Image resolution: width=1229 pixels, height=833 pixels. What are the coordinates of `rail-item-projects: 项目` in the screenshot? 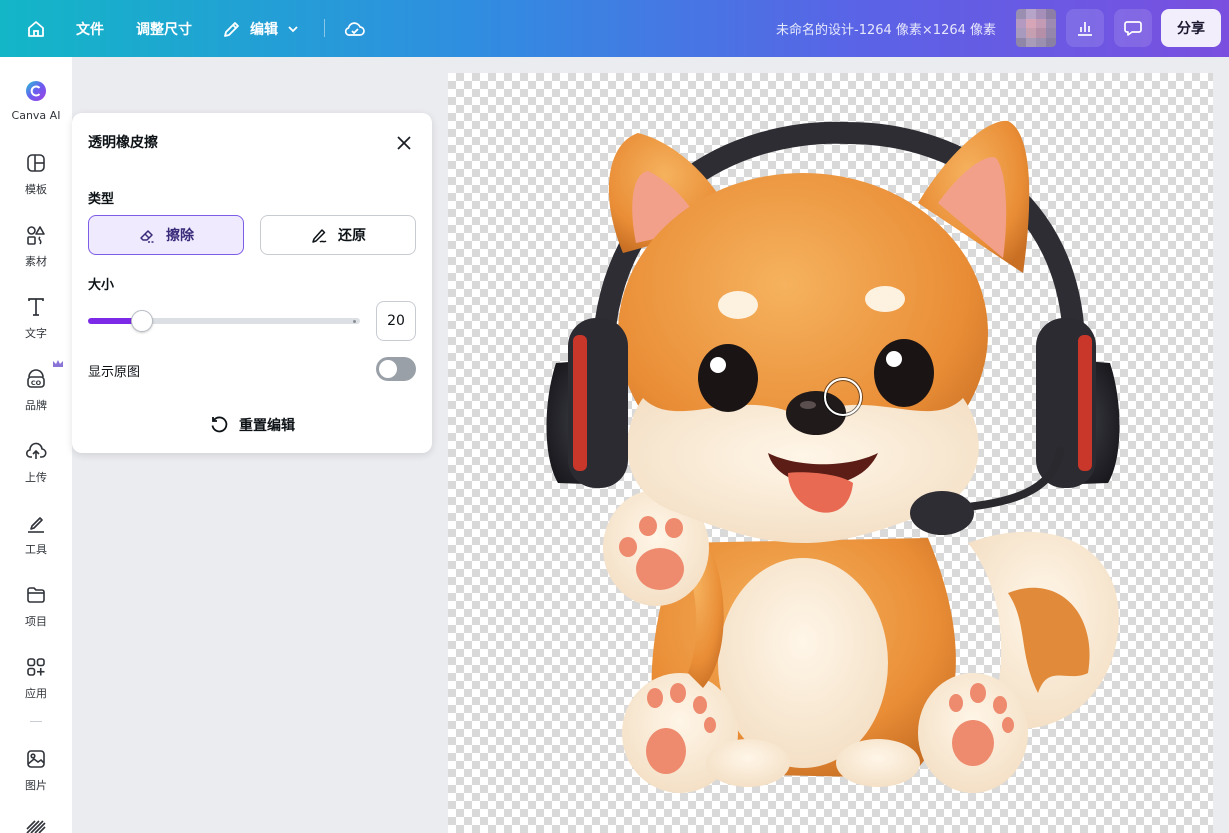 It's located at (36, 606).